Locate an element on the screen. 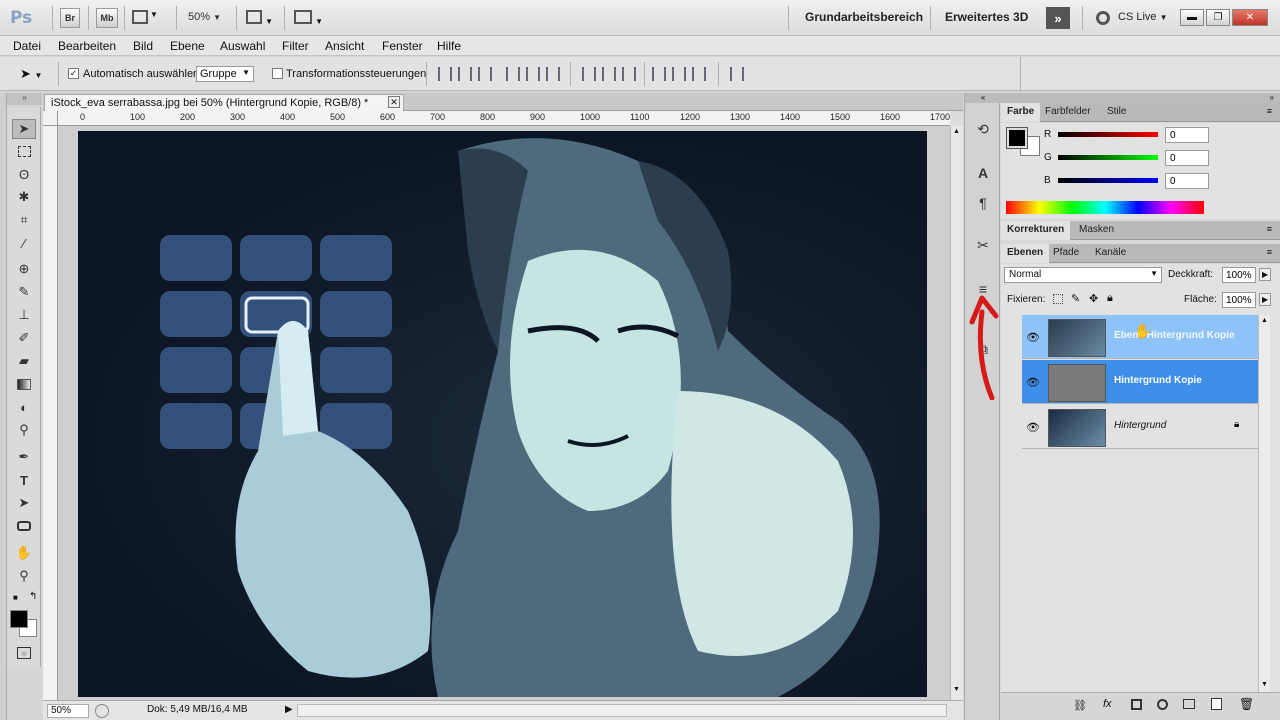 The width and height of the screenshot is (1280, 720). brush-tool-icon: ✎ is located at coordinates (24, 292).